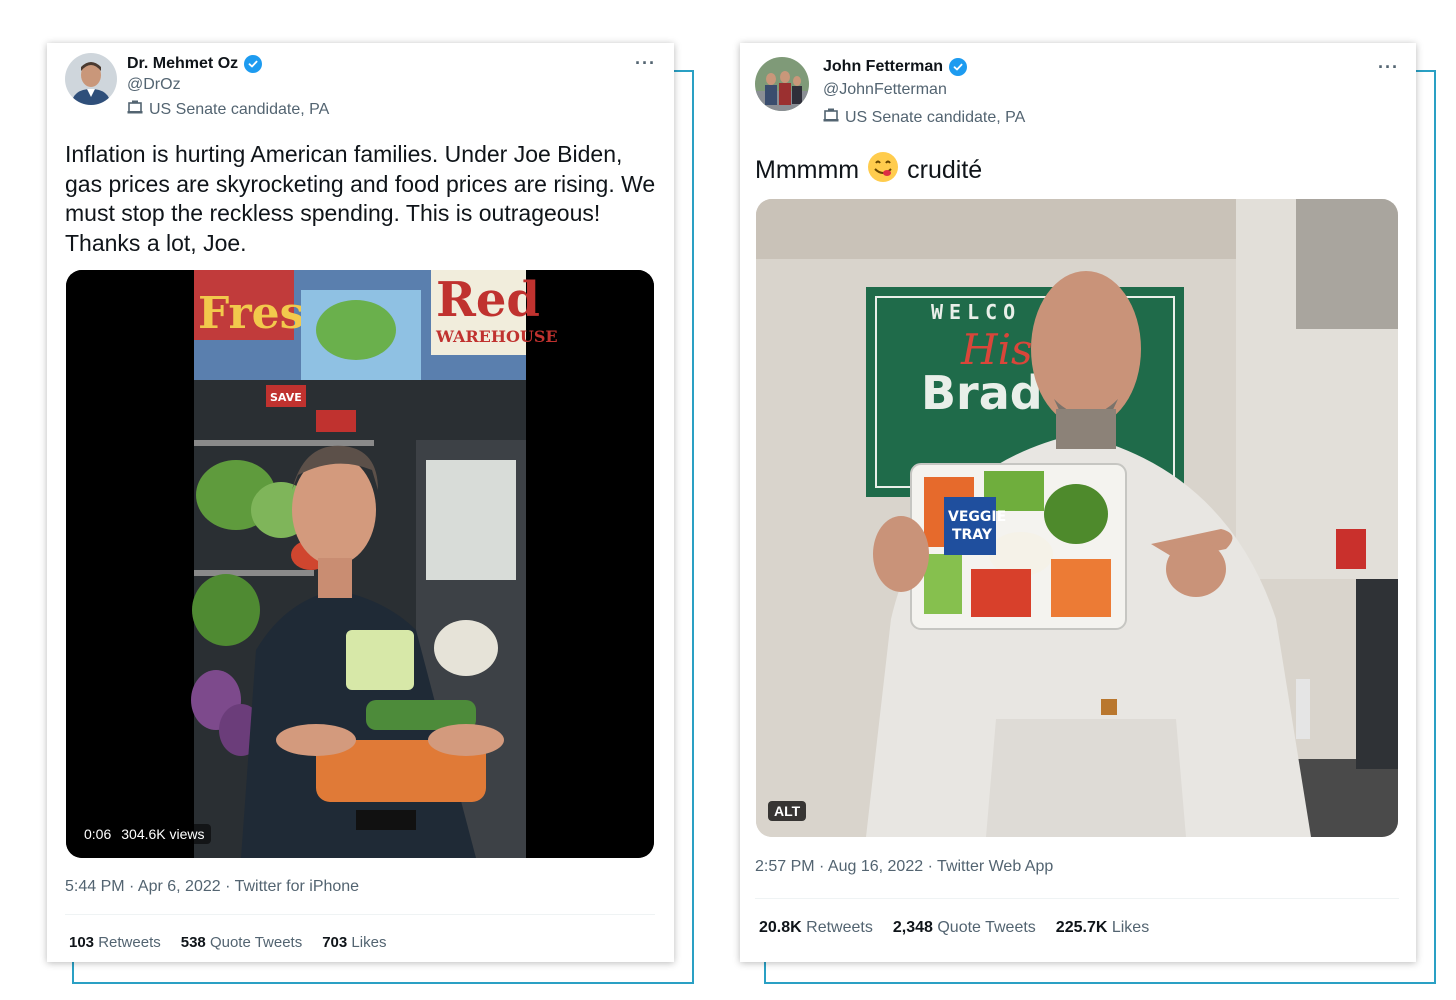  Describe the element at coordinates (883, 67) in the screenshot. I see `author-name: John Fetterman` at that location.